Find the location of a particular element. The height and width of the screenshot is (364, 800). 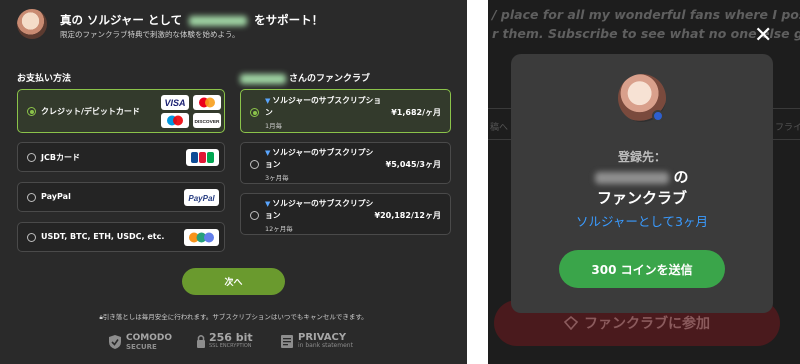

plan-period: 12ヶ月毎 is located at coordinates (279, 229).